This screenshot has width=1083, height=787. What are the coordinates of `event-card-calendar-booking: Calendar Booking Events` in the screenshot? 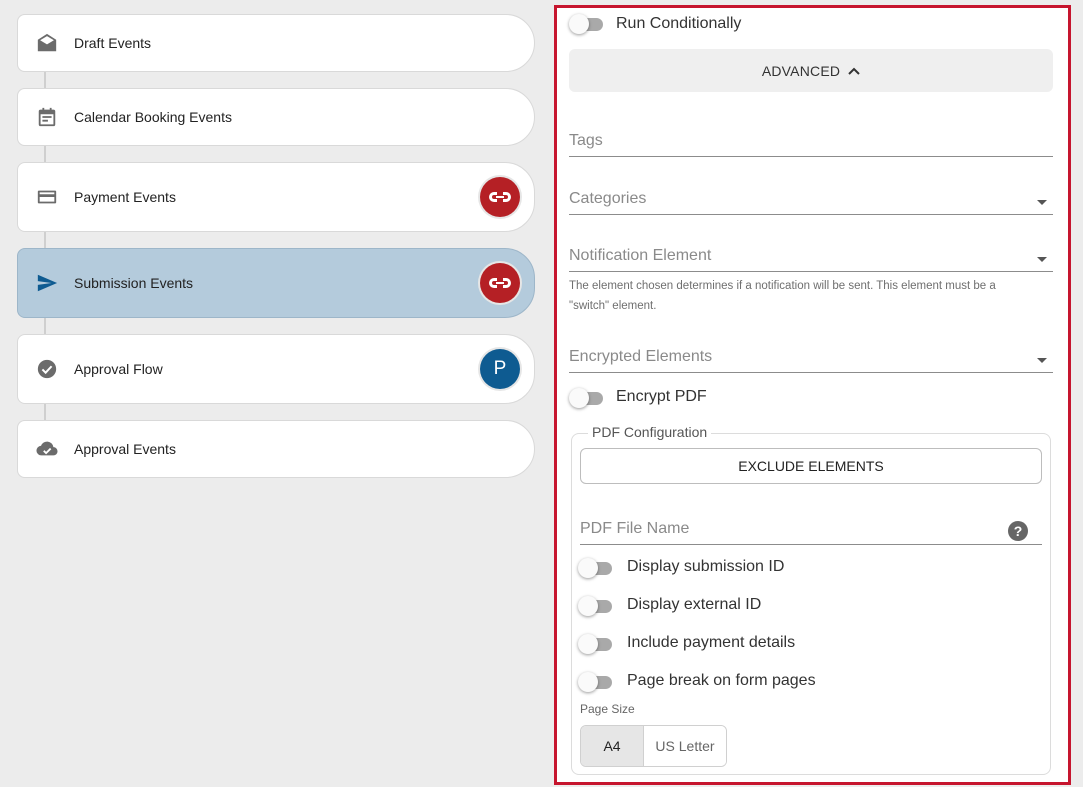 It's located at (276, 117).